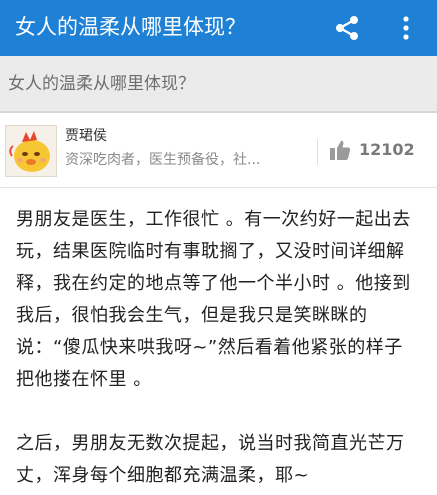 This screenshot has height=495, width=437. What do you see at coordinates (218, 83) in the screenshot?
I see `question-header: 女人的温柔从哪里体现？` at bounding box center [218, 83].